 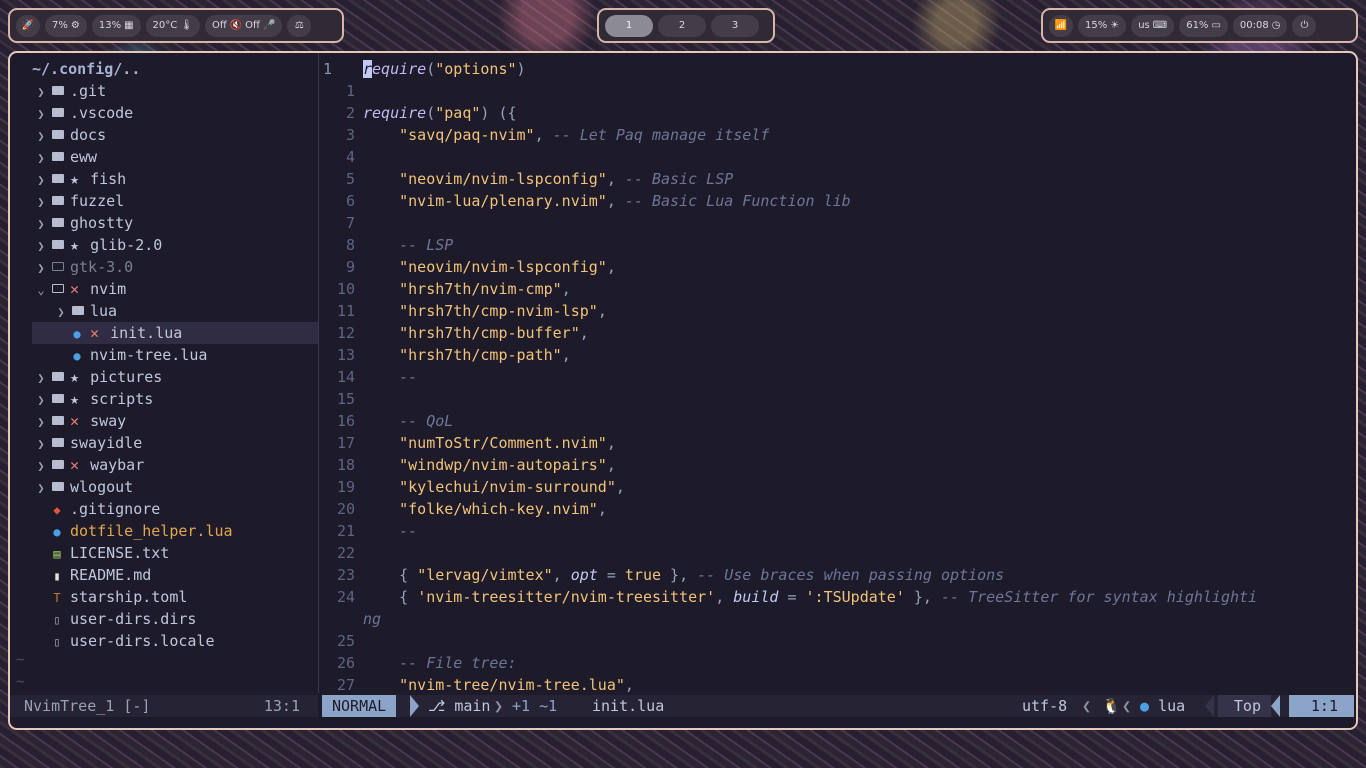 What do you see at coordinates (503, 179) in the screenshot?
I see `code-string: "neovim/nvim-lspconfig"` at bounding box center [503, 179].